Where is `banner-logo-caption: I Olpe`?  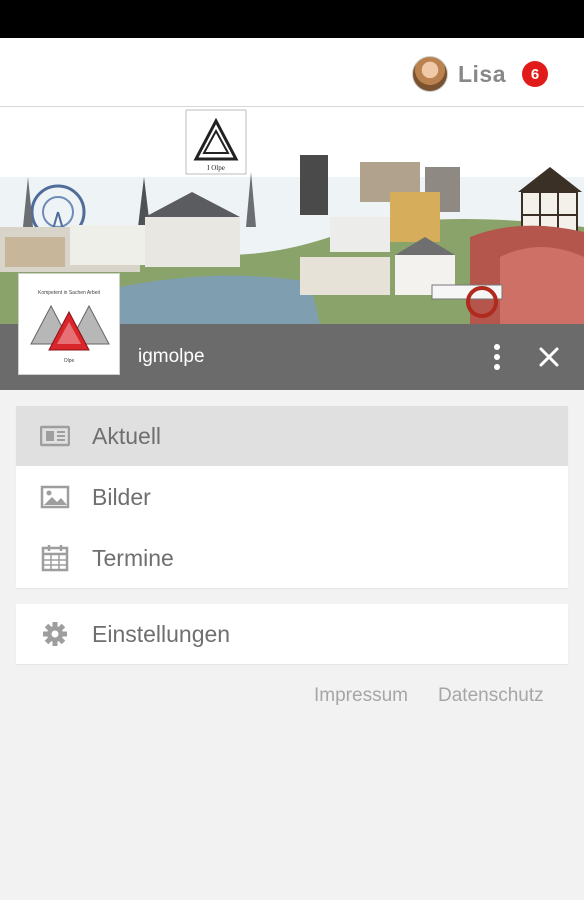 banner-logo-caption: I Olpe is located at coordinates (216, 168).